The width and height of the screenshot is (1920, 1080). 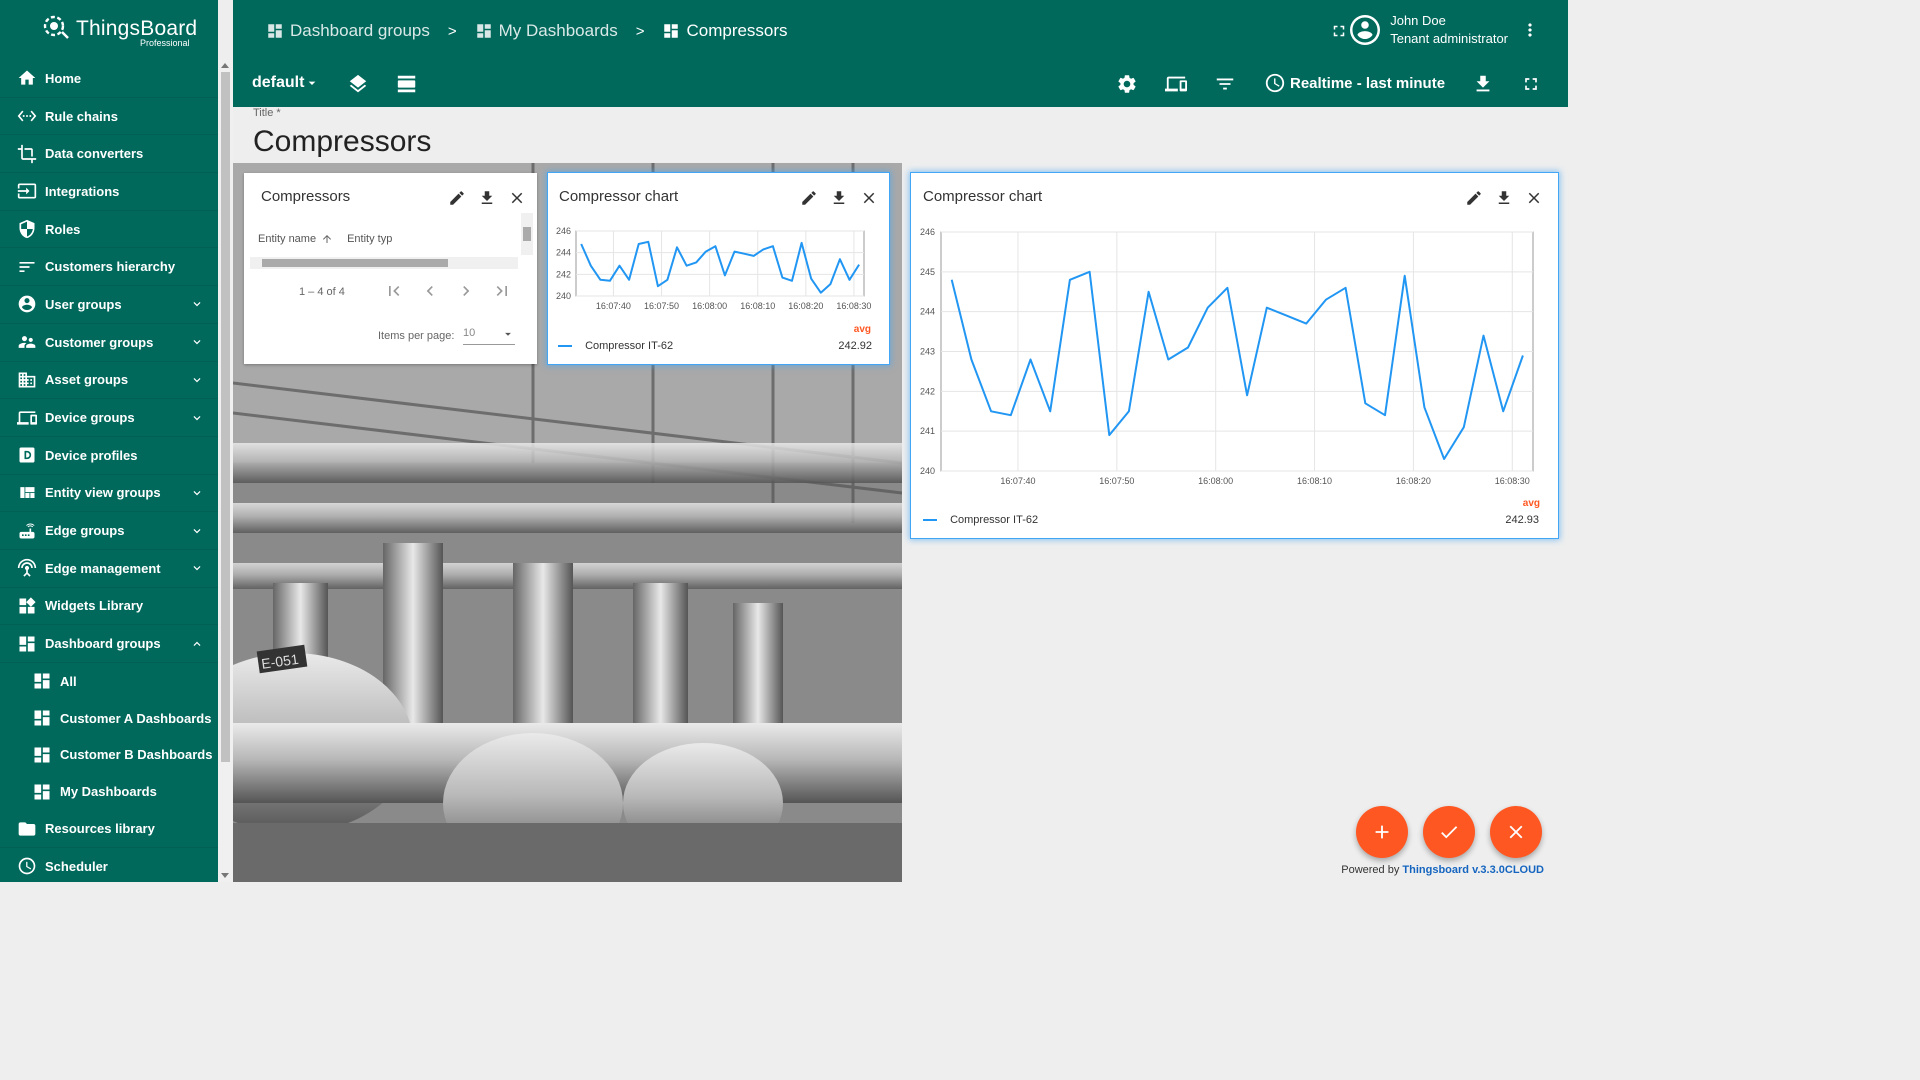 I want to click on sidebar-item-roles: Roles, so click(x=109, y=230).